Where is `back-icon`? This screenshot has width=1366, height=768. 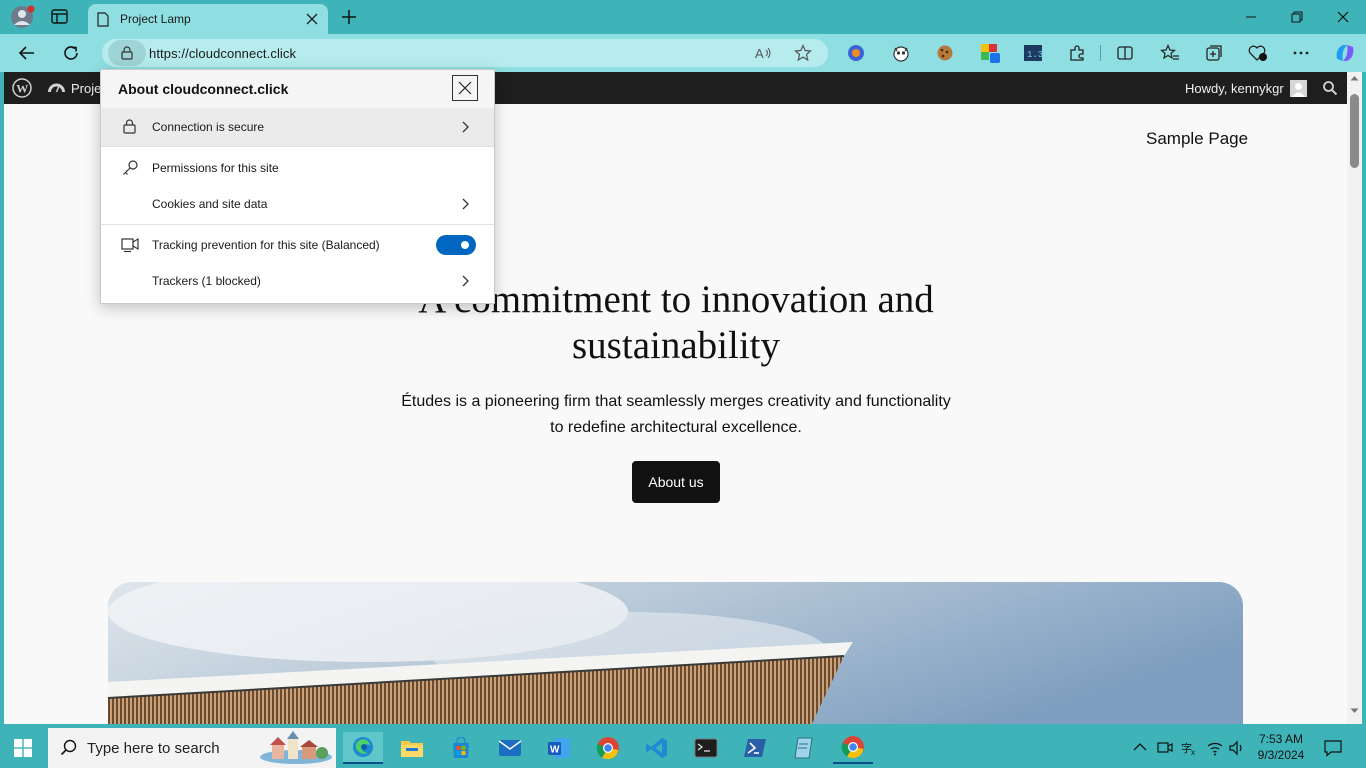 back-icon is located at coordinates (27, 53).